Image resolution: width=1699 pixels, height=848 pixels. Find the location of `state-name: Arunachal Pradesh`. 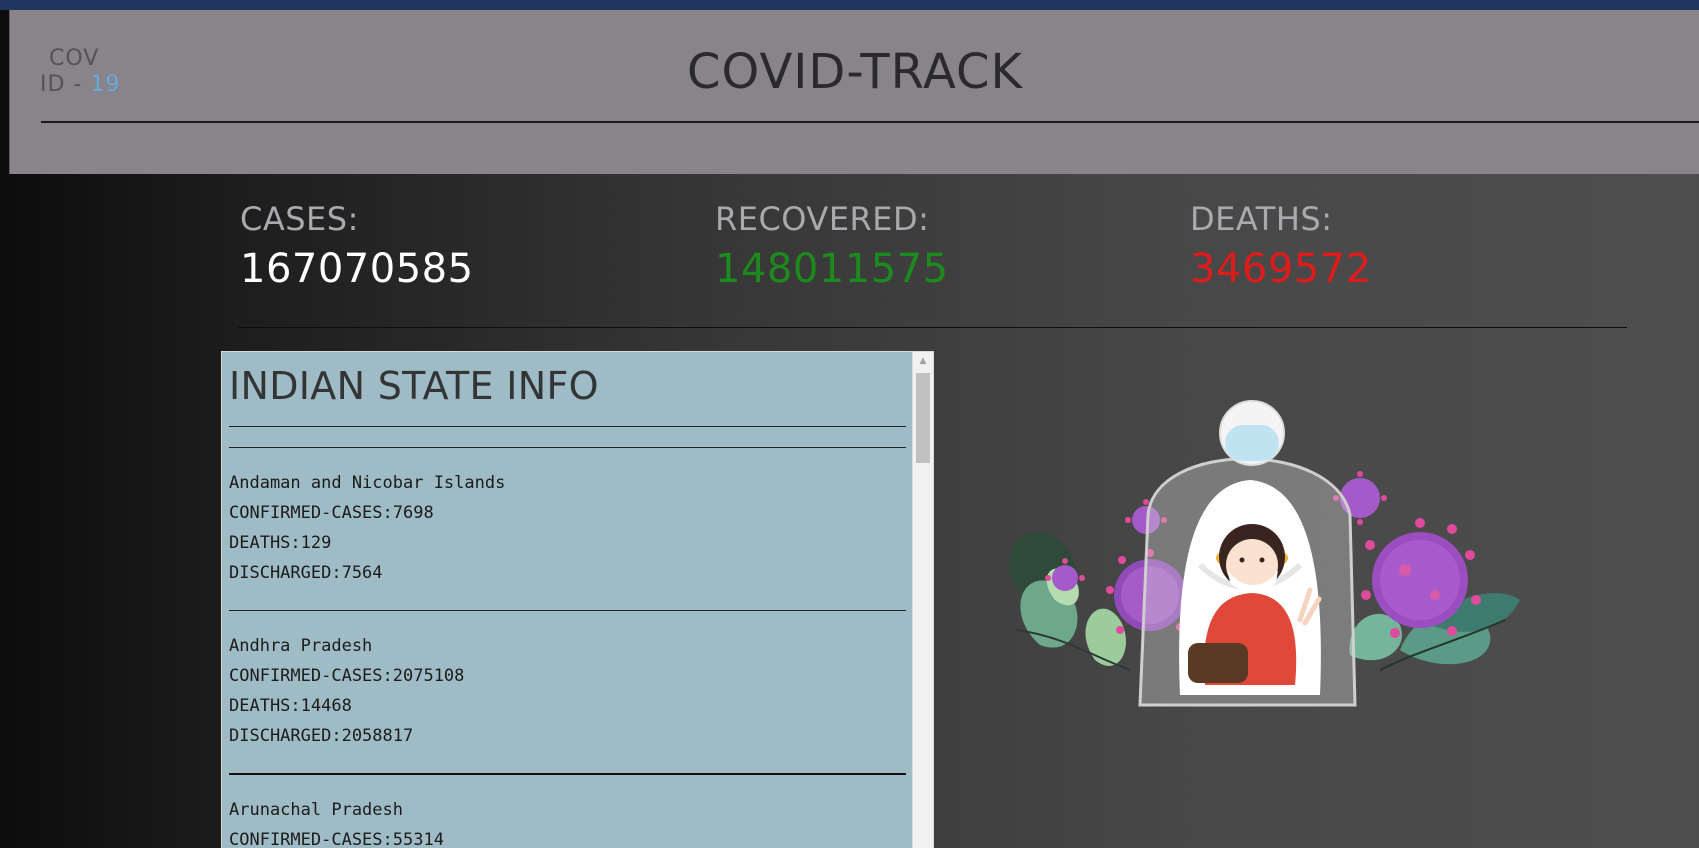

state-name: Arunachal Pradesh is located at coordinates (316, 810).